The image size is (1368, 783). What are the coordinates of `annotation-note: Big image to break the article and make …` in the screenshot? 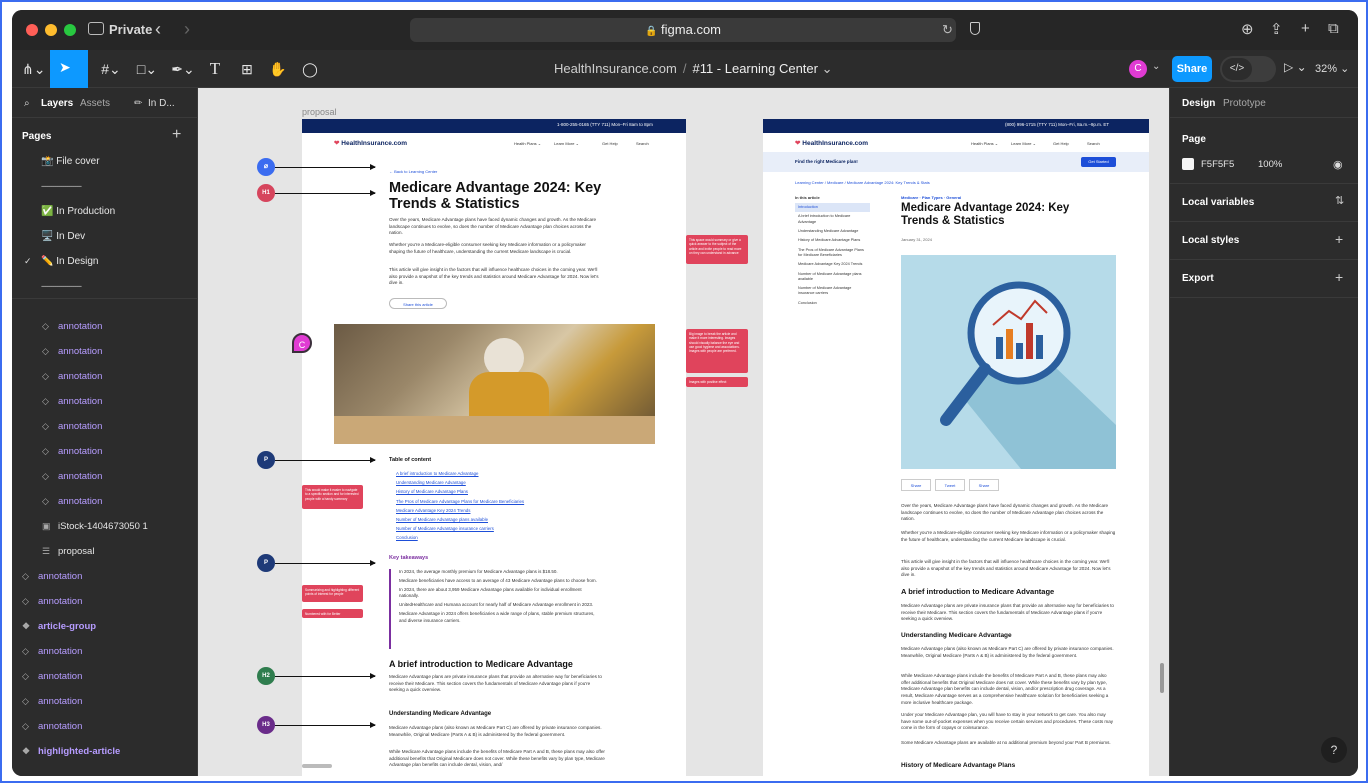 It's located at (717, 351).